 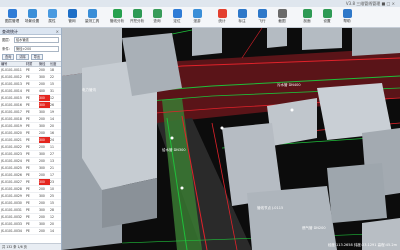 What do you see at coordinates (30, 196) in the screenshot?
I see `table-row: JS-0101-0029 PE 300 25` at bounding box center [30, 196].